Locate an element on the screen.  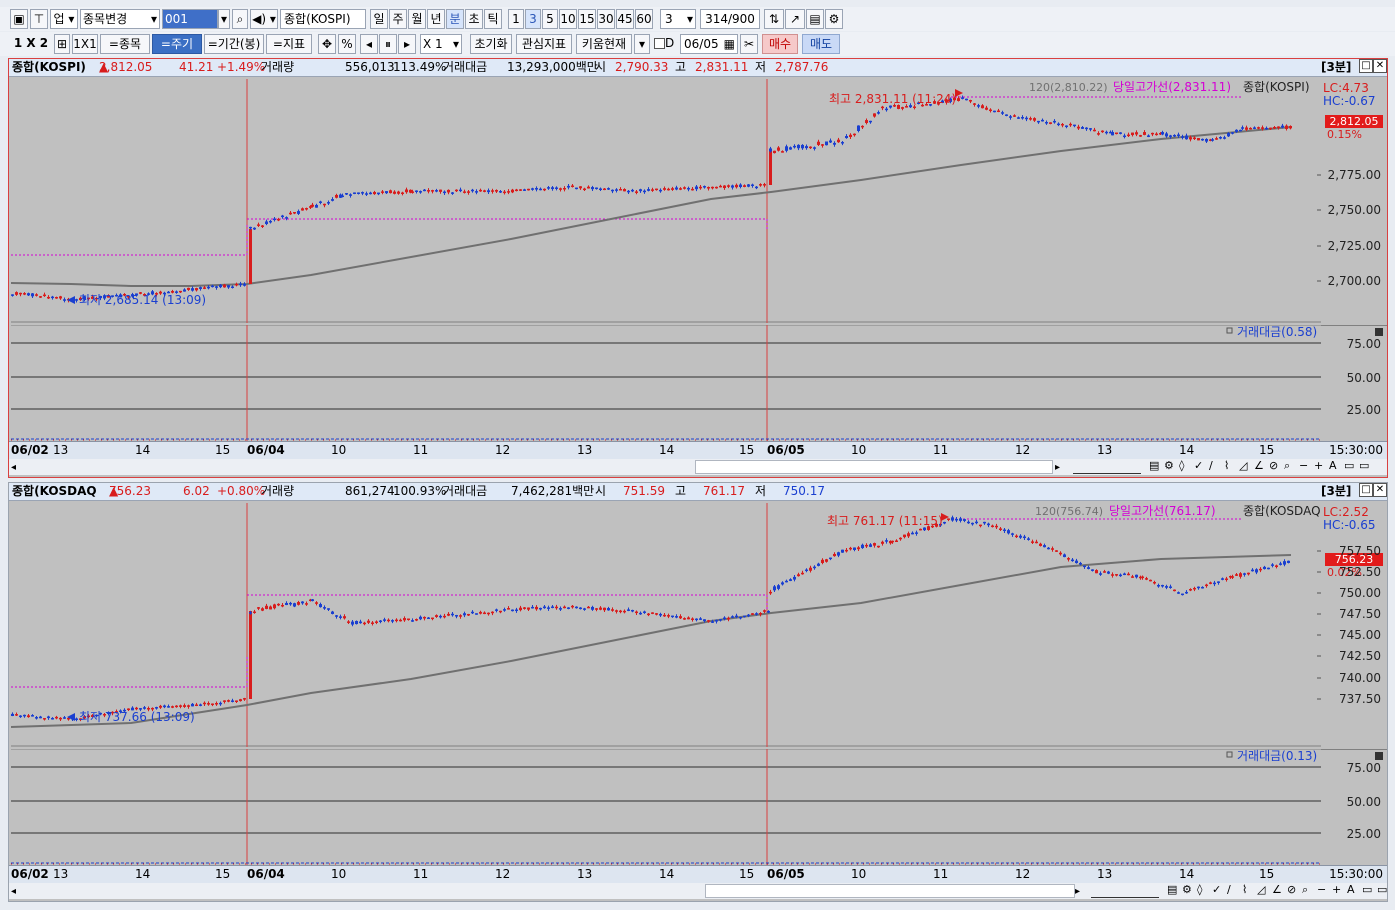
period-button-3: 년 is located at coordinates (436, 19).